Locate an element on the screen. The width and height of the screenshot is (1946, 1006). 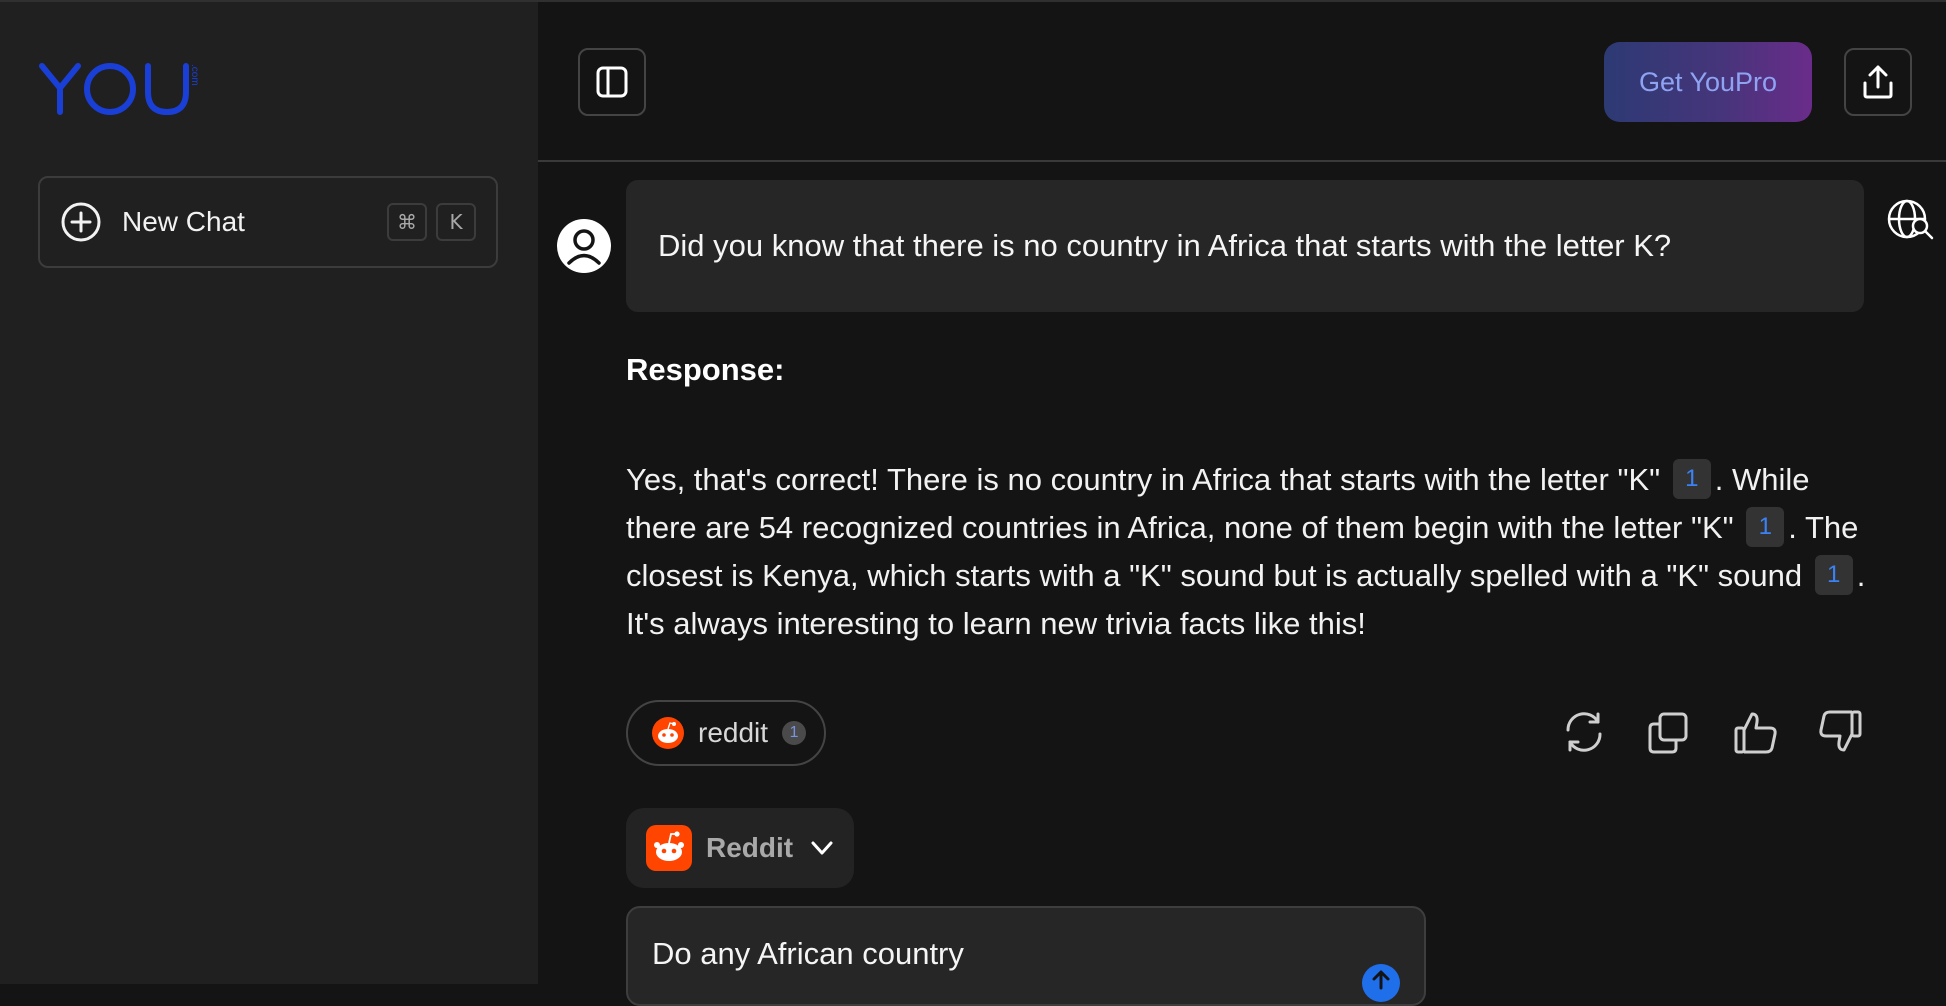
user-avatar-icon is located at coordinates (584, 246).